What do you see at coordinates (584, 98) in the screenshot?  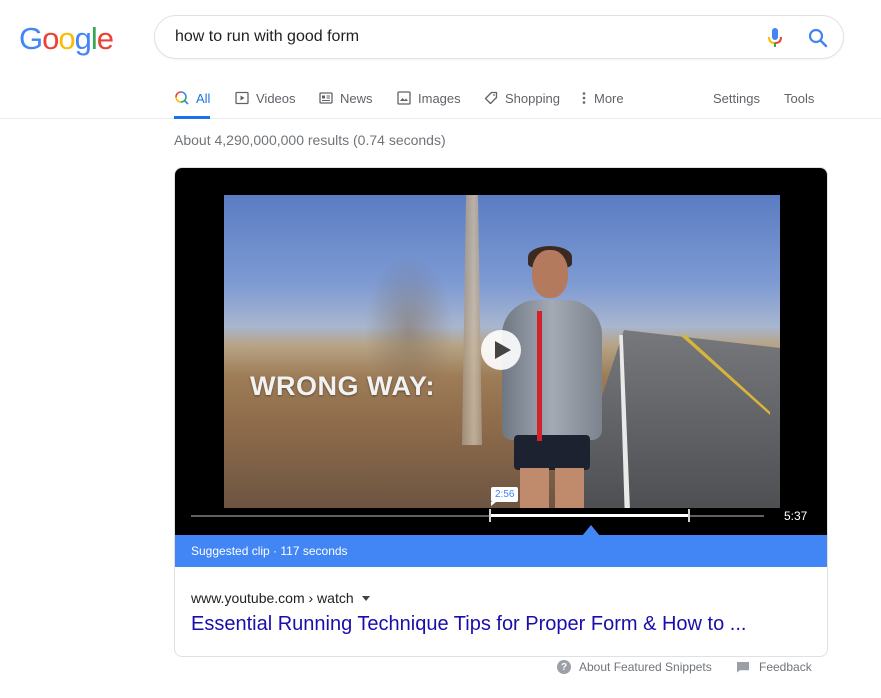 I see `vertical-dots-icon` at bounding box center [584, 98].